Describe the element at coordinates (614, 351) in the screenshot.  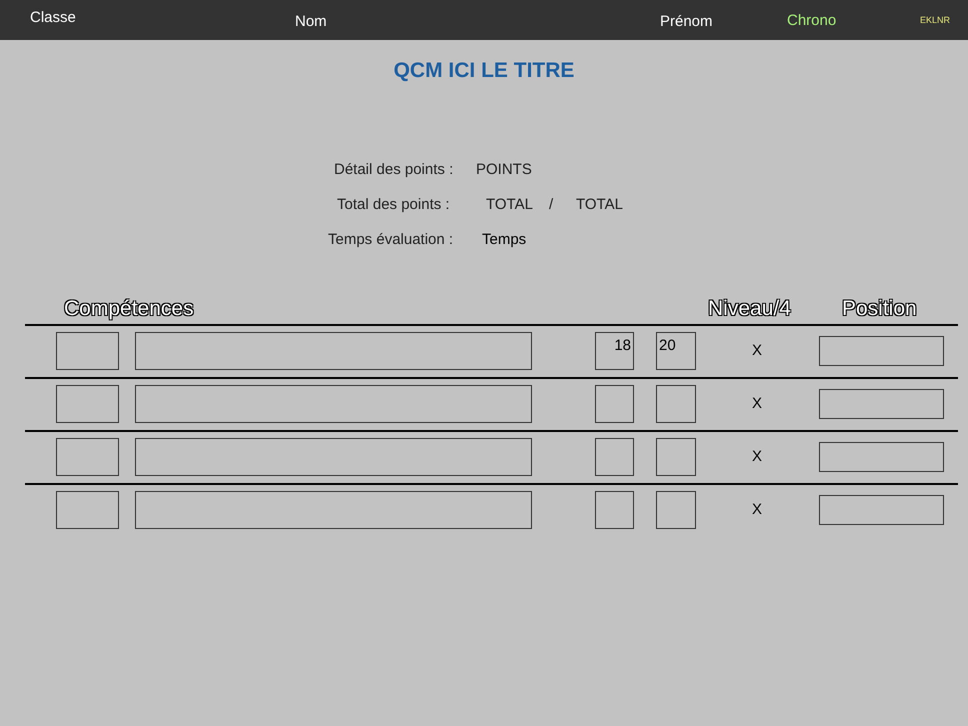
I see `score-field: 18` at that location.